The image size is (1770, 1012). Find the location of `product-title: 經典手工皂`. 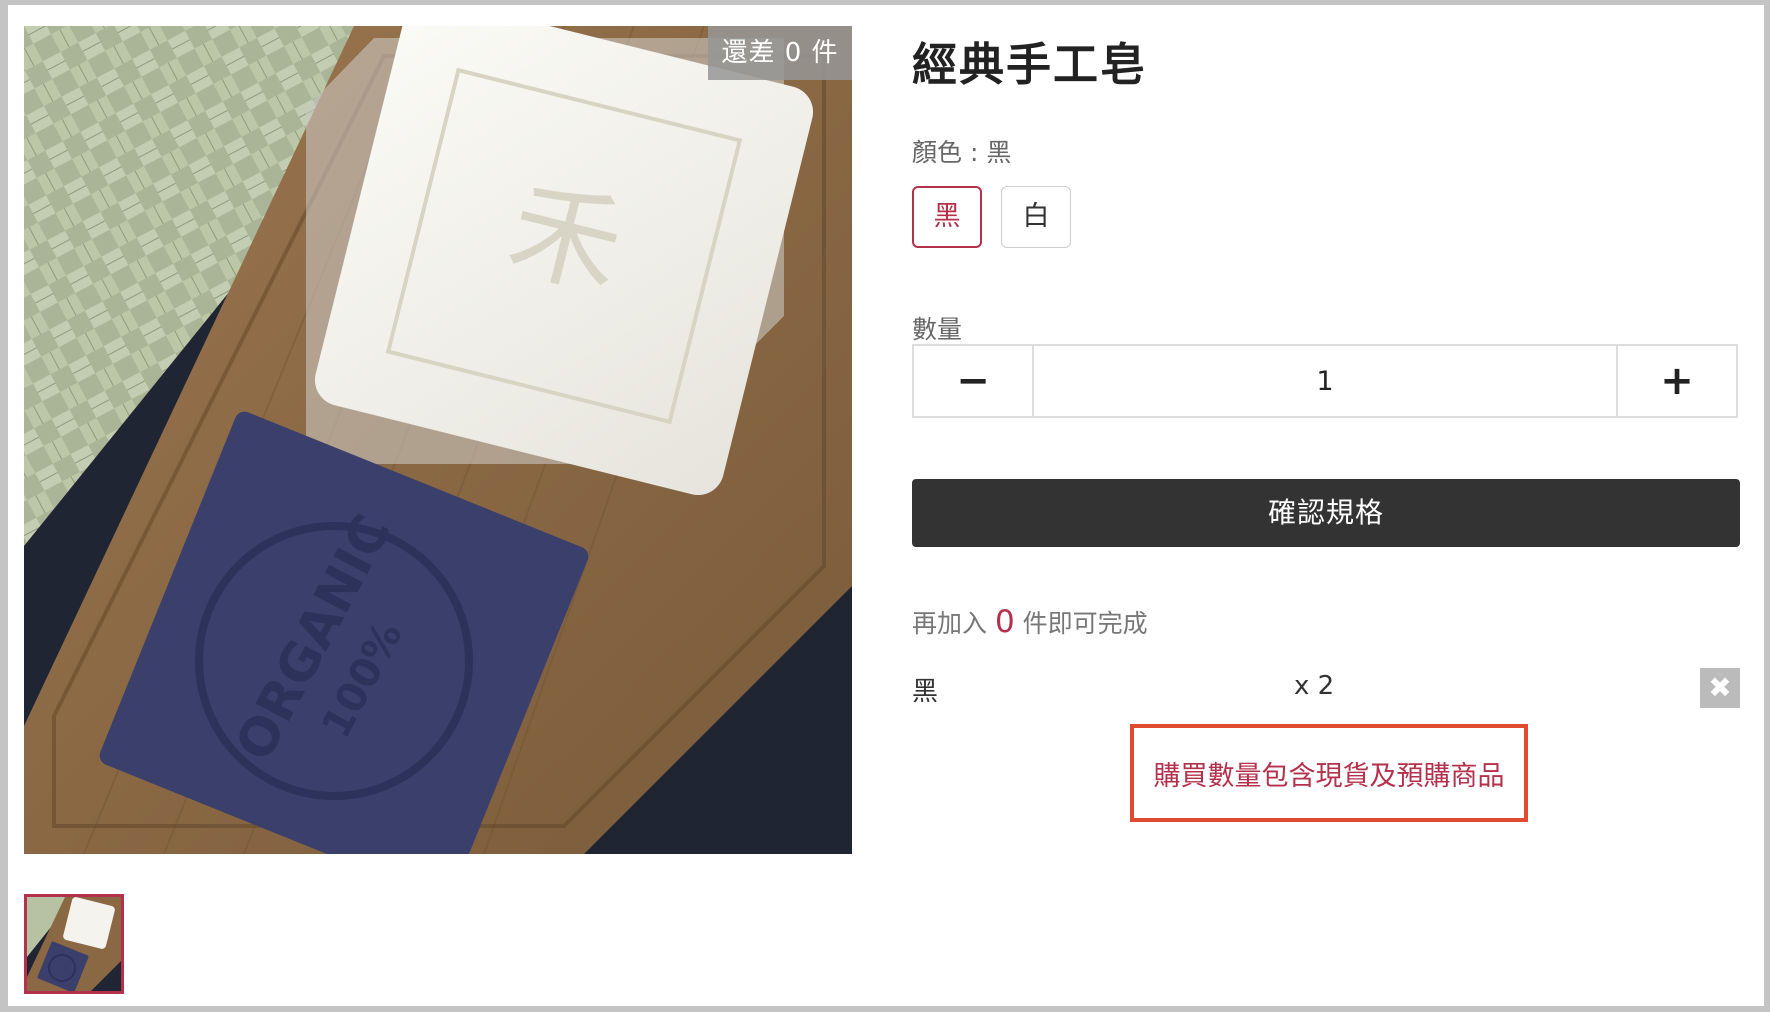

product-title: 經典手工皂 is located at coordinates (1030, 64).